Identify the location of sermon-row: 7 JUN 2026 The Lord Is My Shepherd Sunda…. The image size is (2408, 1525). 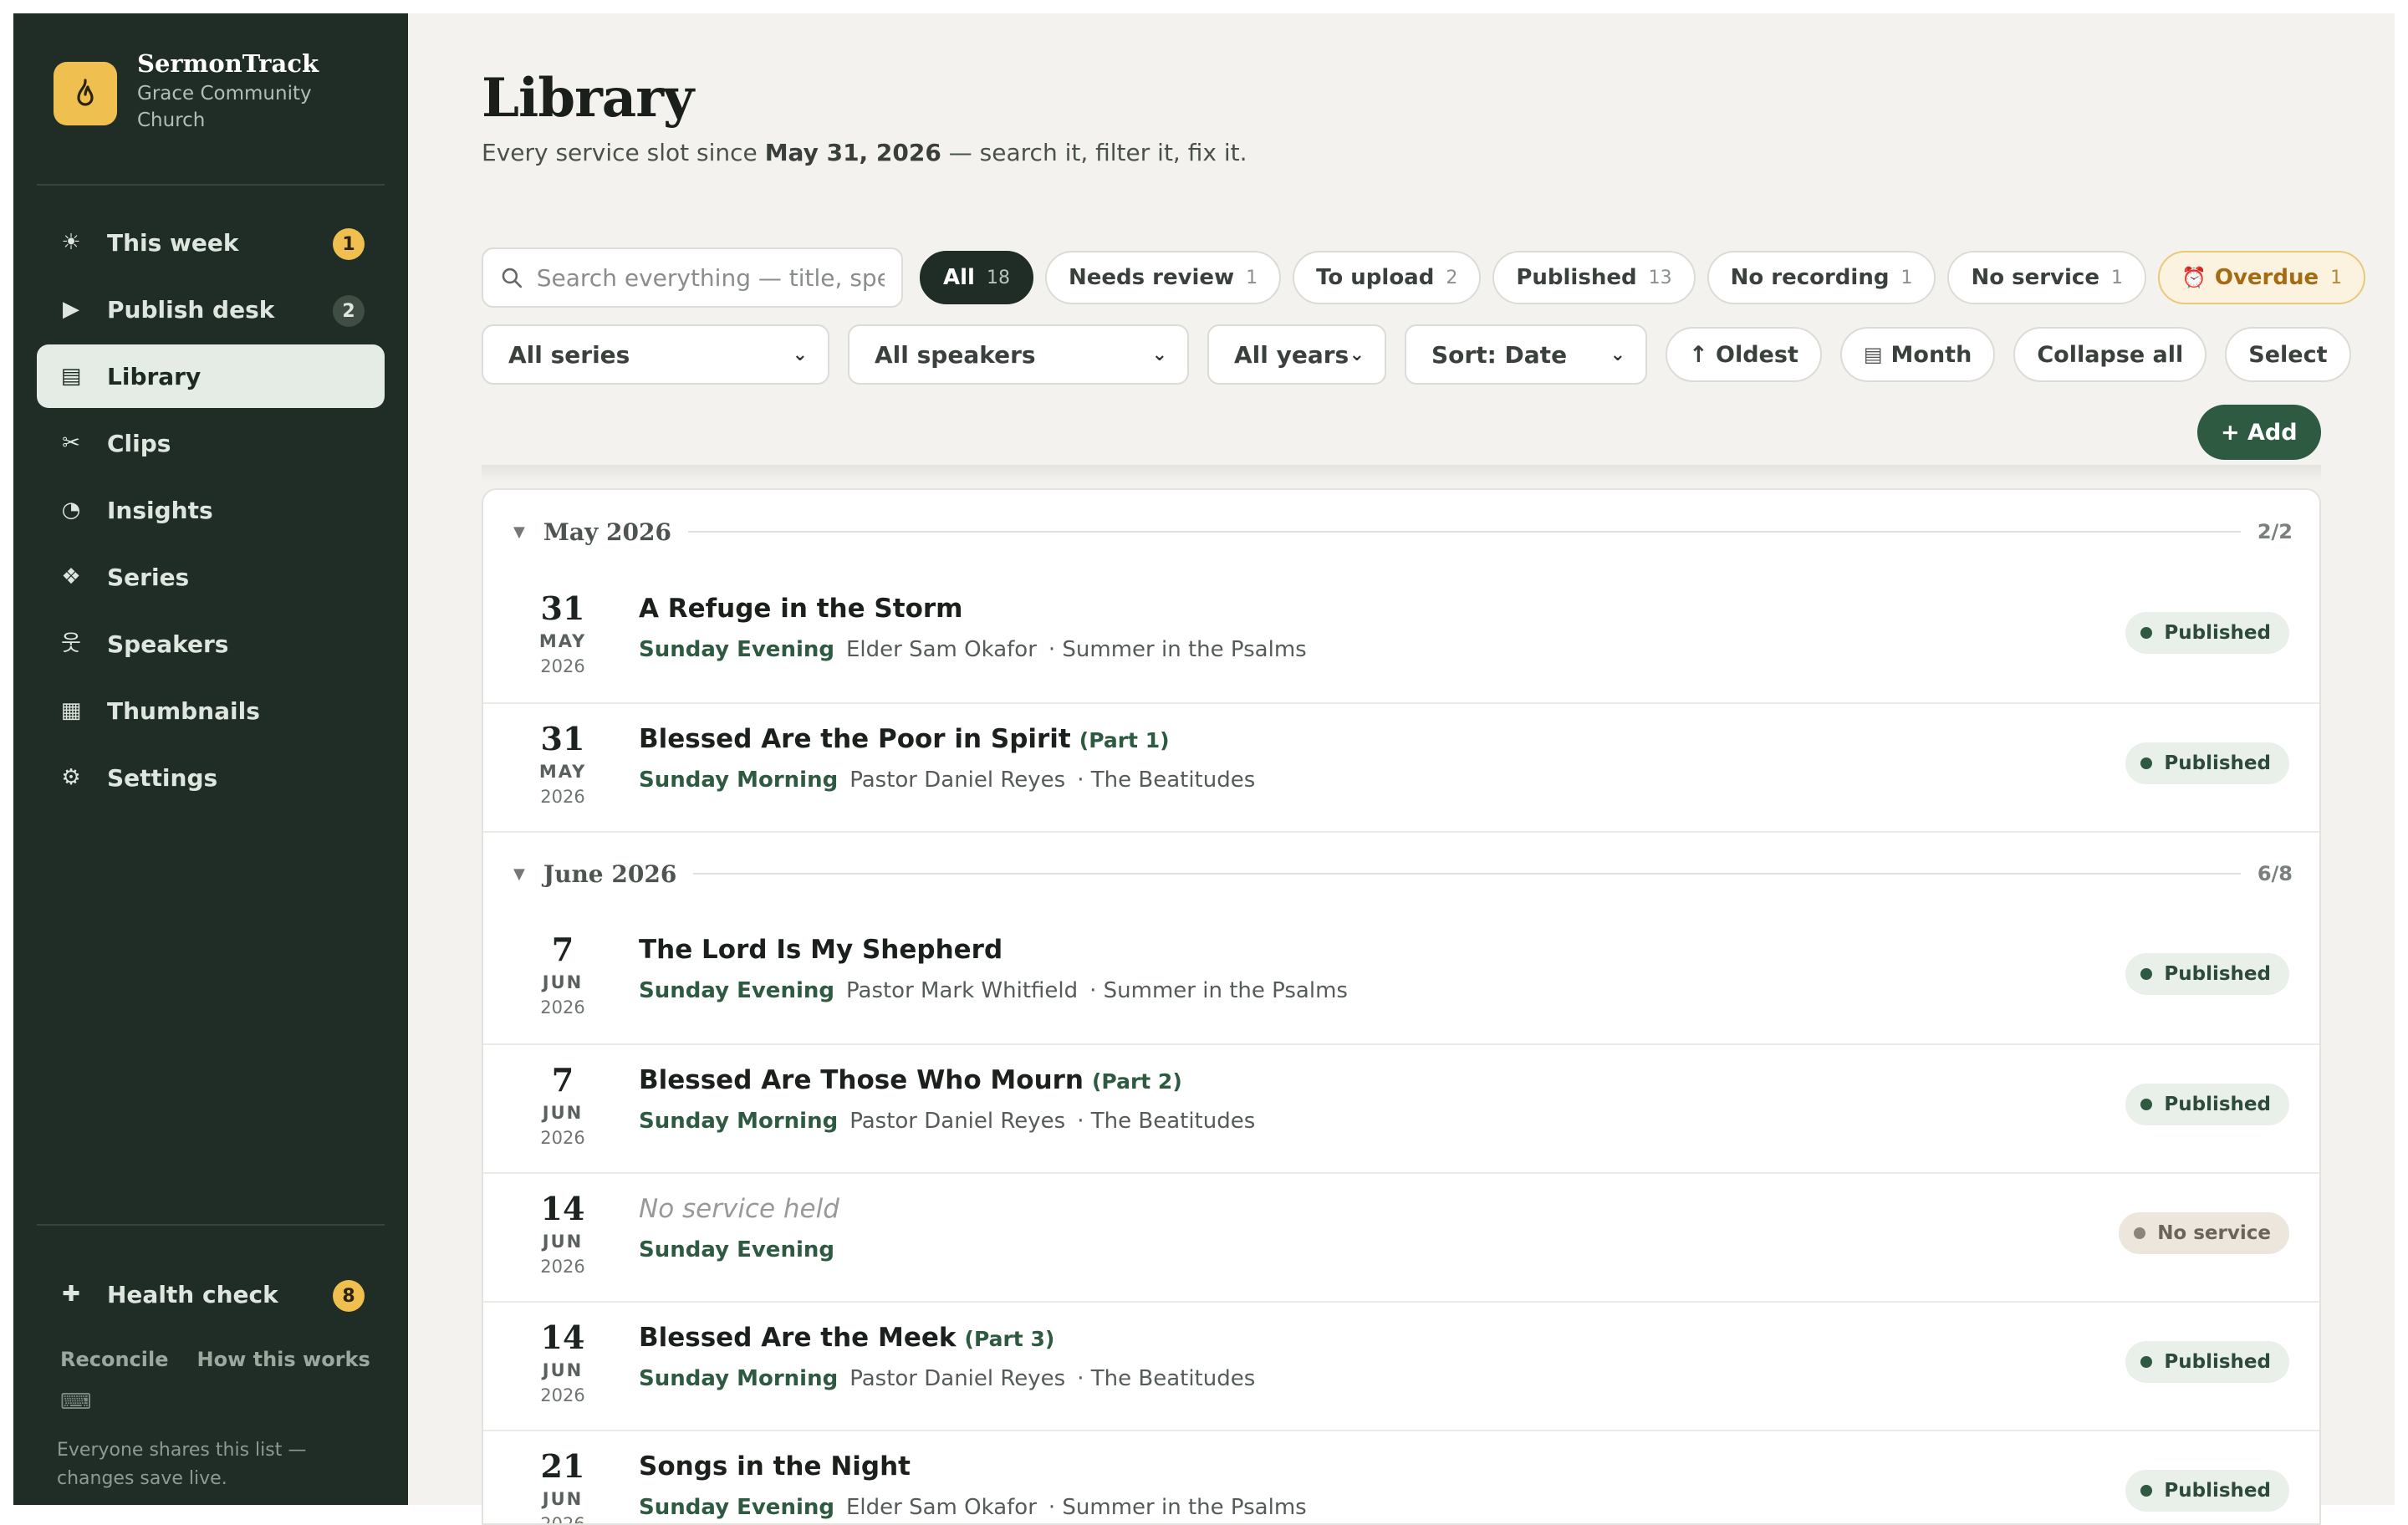
(1401, 979).